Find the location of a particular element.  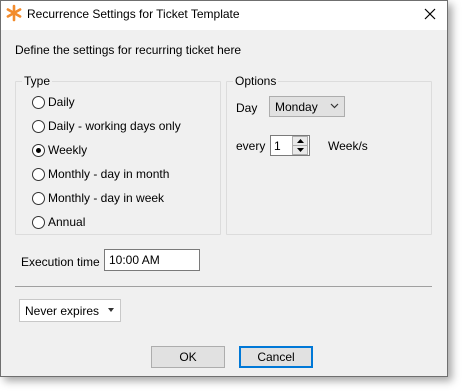

separator is located at coordinates (223, 286).